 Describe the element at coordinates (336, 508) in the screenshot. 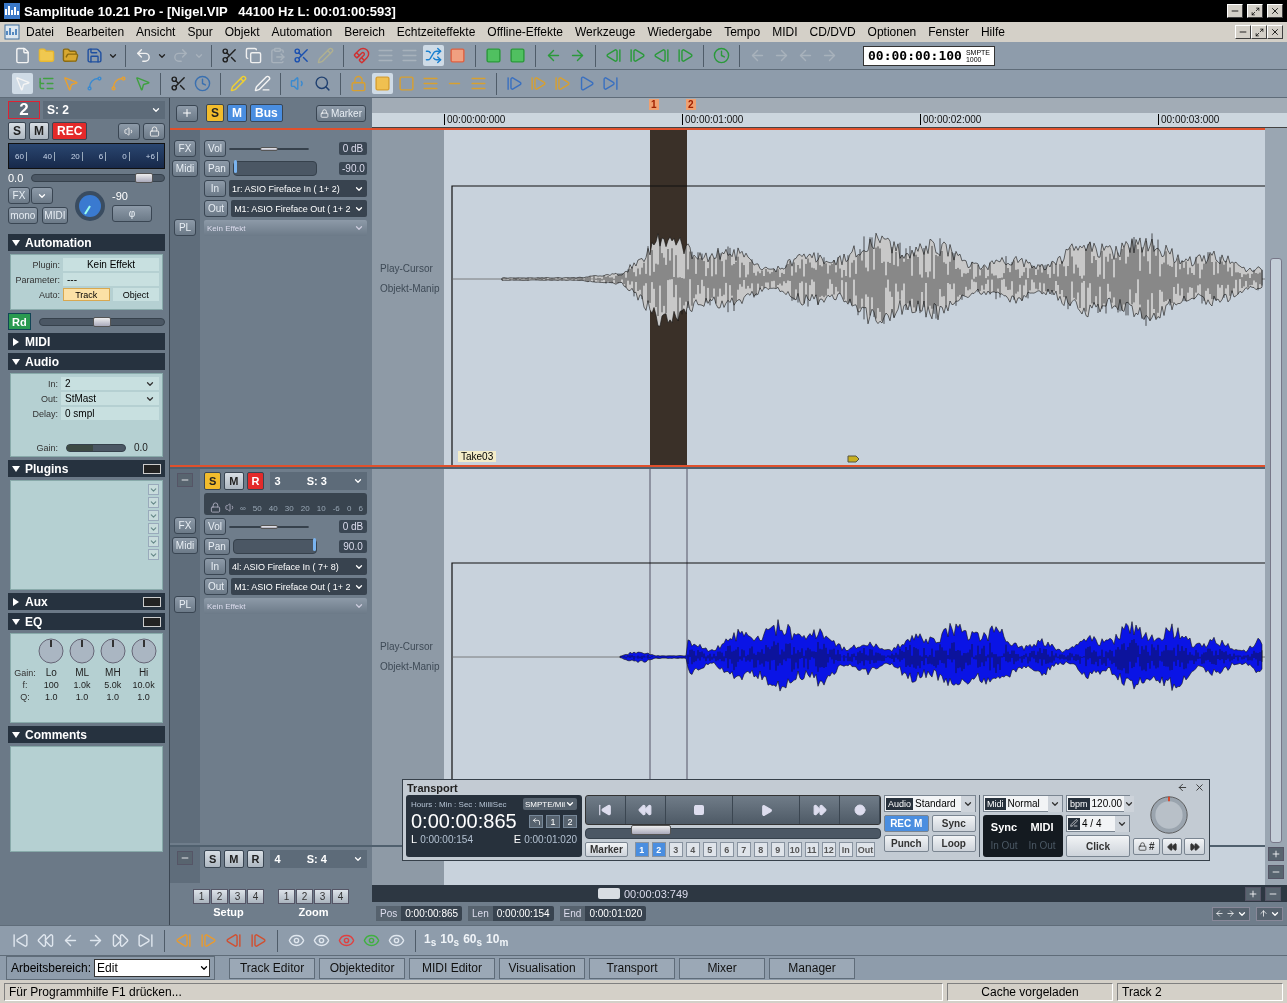

I see `label: -6` at that location.